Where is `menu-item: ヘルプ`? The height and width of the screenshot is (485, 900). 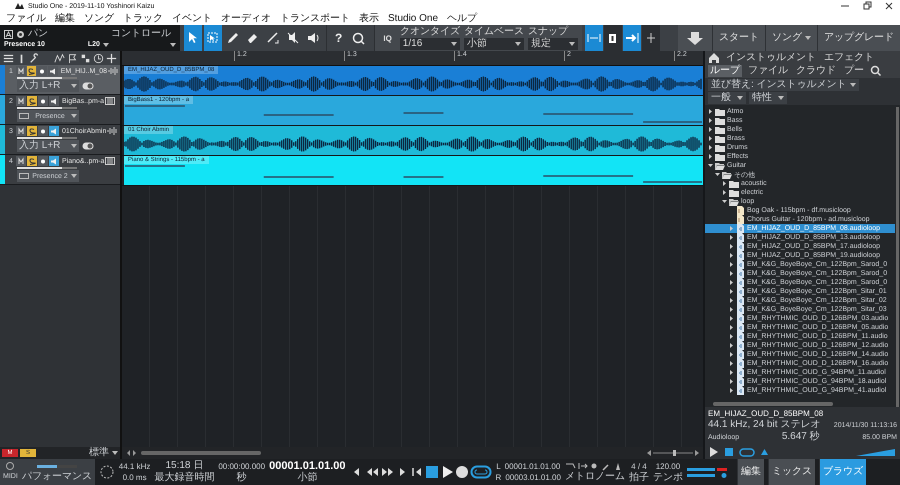 menu-item: ヘルプ is located at coordinates (462, 18).